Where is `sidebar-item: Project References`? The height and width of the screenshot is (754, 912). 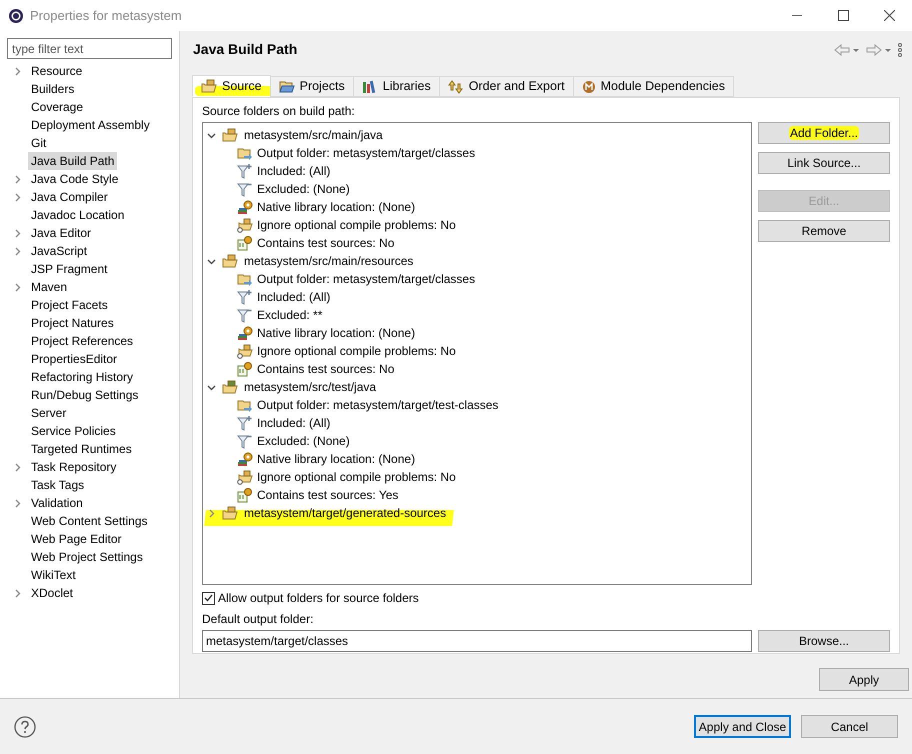
sidebar-item: Project References is located at coordinates (82, 341).